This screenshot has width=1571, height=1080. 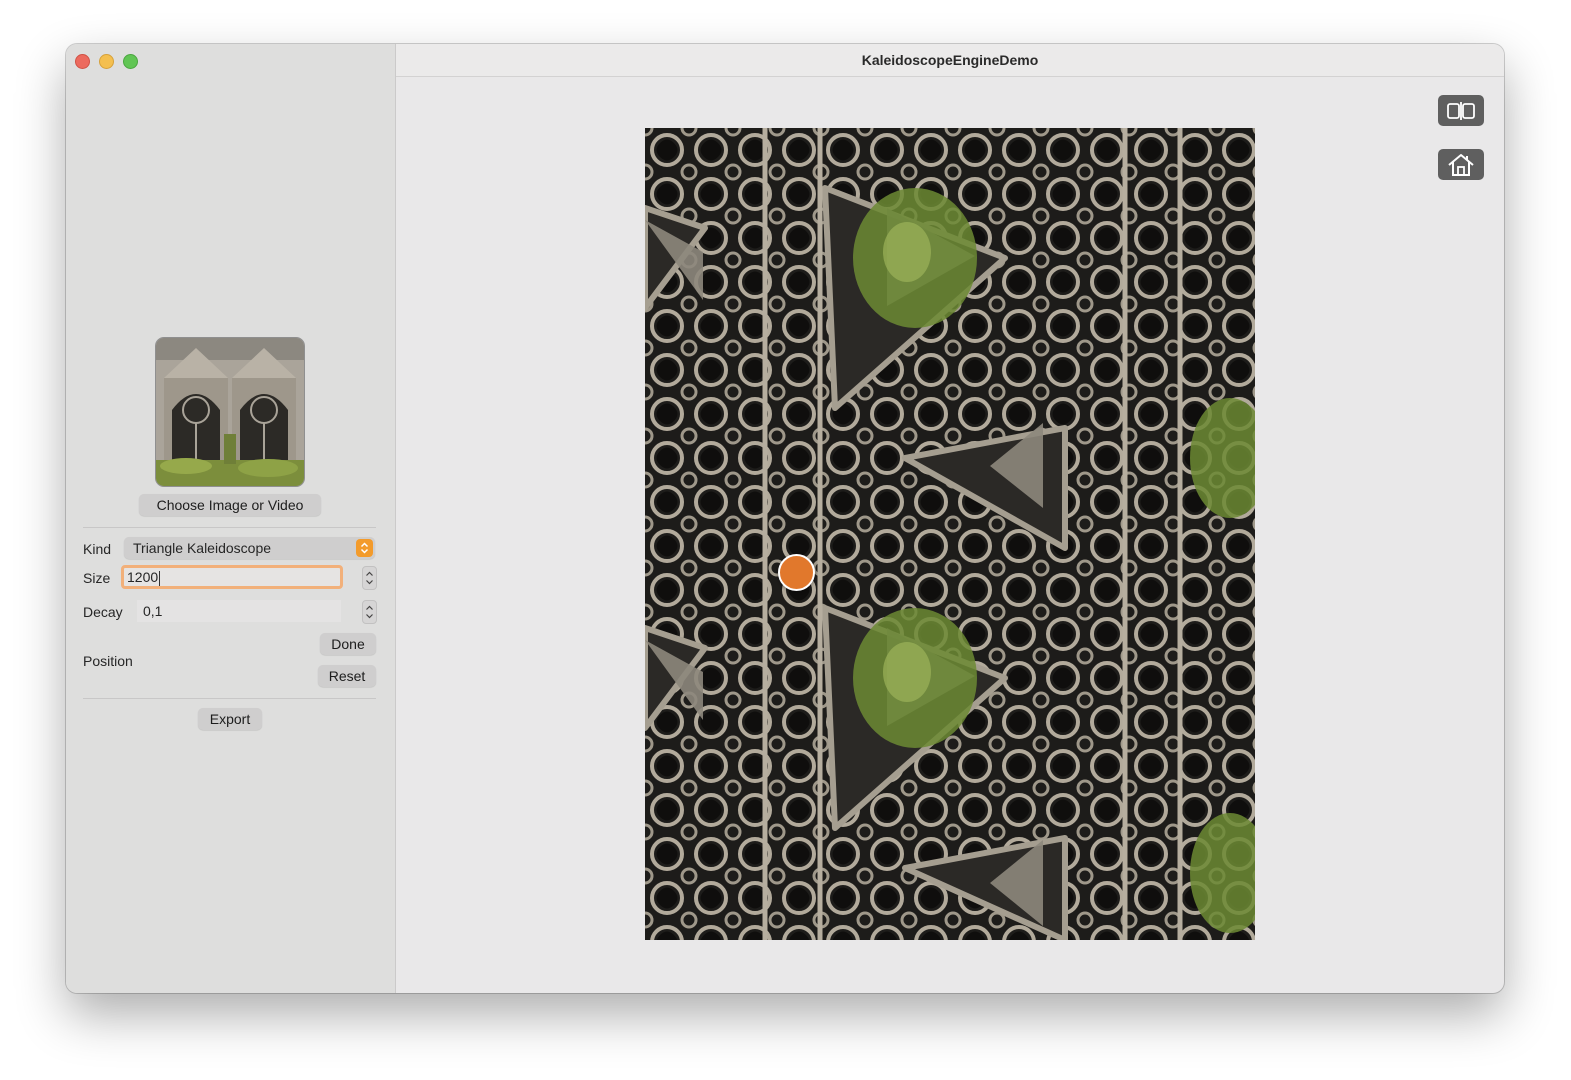 What do you see at coordinates (230, 412) in the screenshot?
I see `source-image-thumbnail` at bounding box center [230, 412].